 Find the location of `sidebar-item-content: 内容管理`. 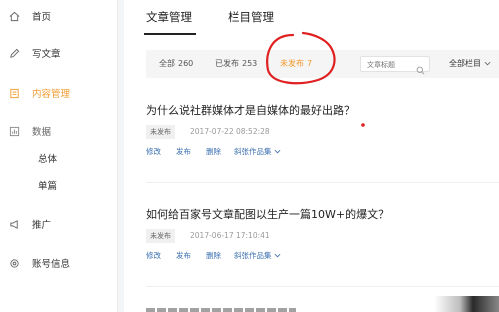

sidebar-item-content: 内容管理 is located at coordinates (59, 93).